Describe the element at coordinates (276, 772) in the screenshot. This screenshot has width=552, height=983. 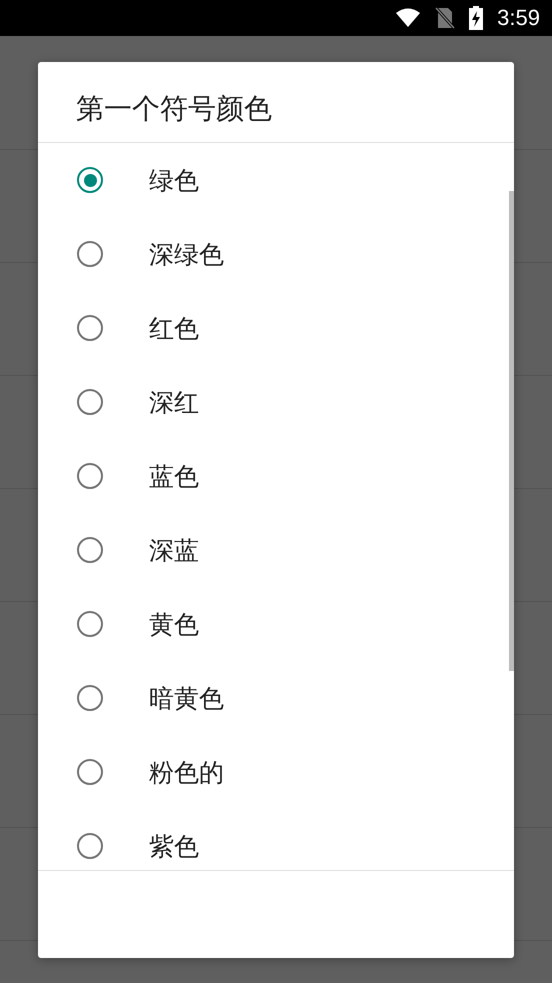
I see `color-option: 粉色的` at that location.